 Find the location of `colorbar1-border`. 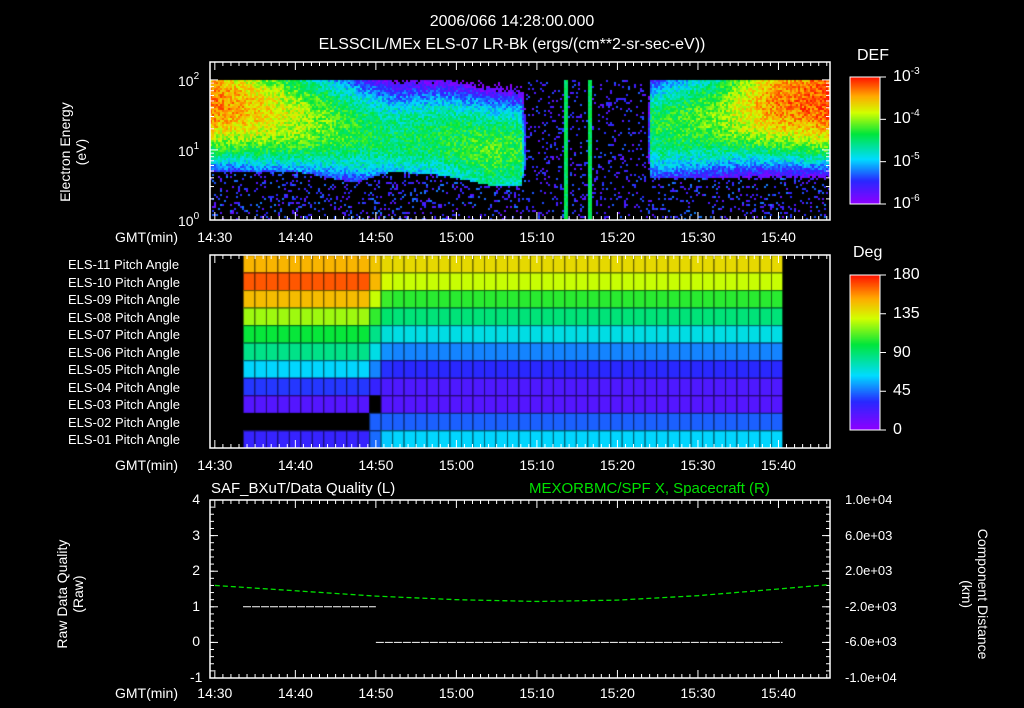

colorbar1-border is located at coordinates (865, 140).